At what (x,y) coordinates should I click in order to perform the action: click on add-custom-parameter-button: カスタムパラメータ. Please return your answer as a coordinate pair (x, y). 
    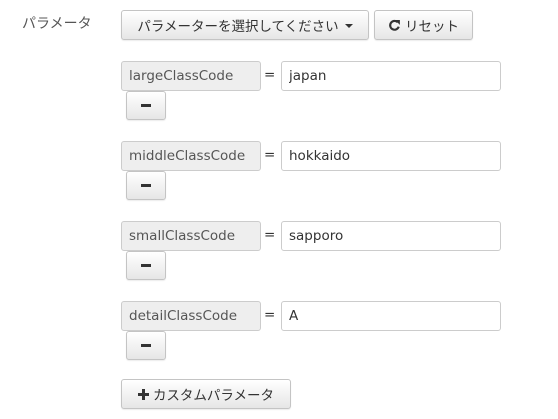
    Looking at the image, I should click on (206, 394).